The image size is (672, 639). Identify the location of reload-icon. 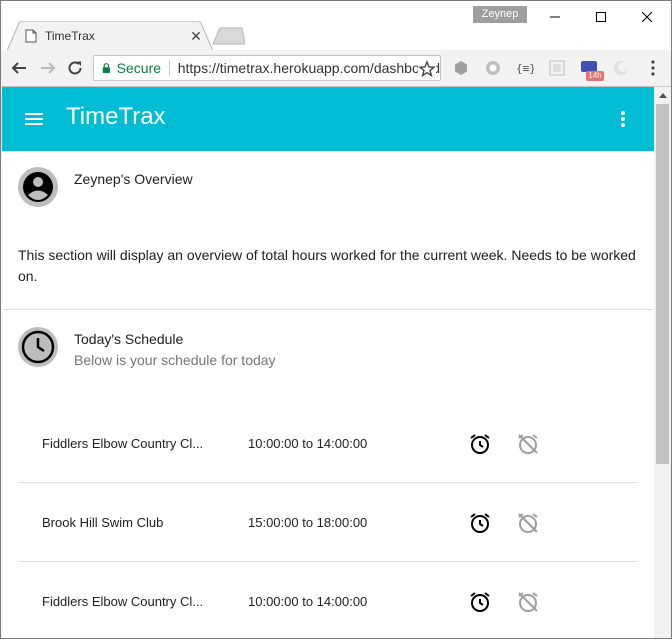
(75, 68).